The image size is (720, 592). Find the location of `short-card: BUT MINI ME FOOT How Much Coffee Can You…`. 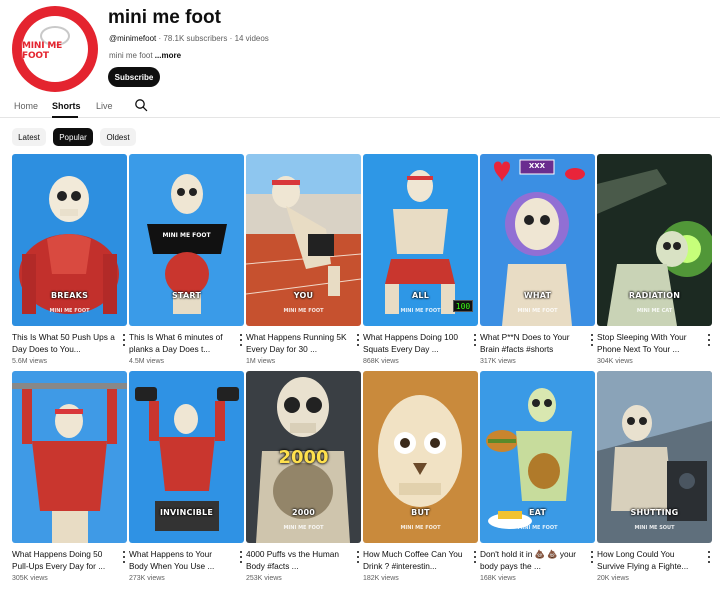

short-card: BUT MINI ME FOOT How Much Coffee Can You… is located at coordinates (420, 476).